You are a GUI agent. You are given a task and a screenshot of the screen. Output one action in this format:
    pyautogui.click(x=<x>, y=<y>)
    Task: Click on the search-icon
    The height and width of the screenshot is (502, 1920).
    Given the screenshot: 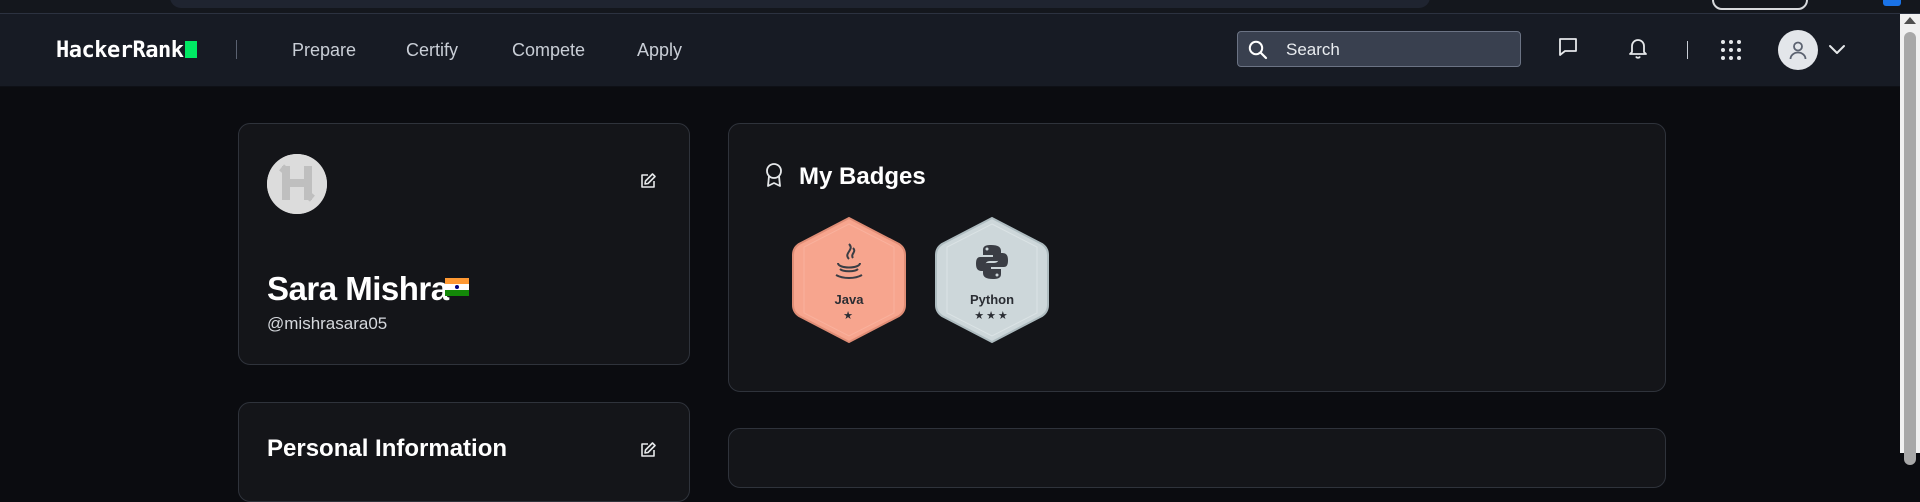 What is the action you would take?
    pyautogui.click(x=1258, y=50)
    